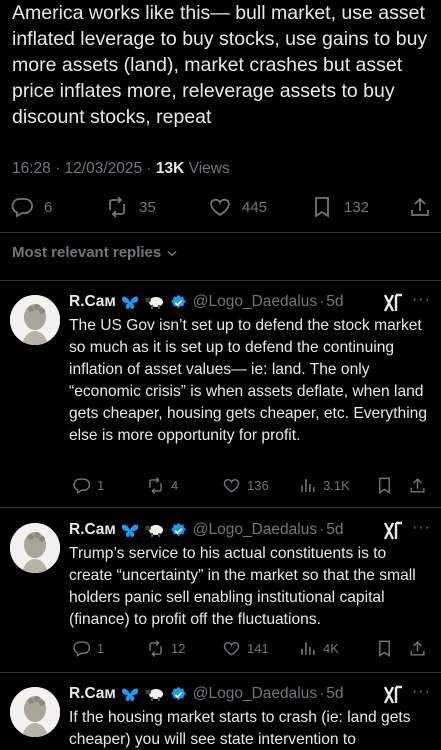 This screenshot has width=441, height=750. Describe the element at coordinates (336, 485) in the screenshot. I see `views-count: 3.1K` at that location.